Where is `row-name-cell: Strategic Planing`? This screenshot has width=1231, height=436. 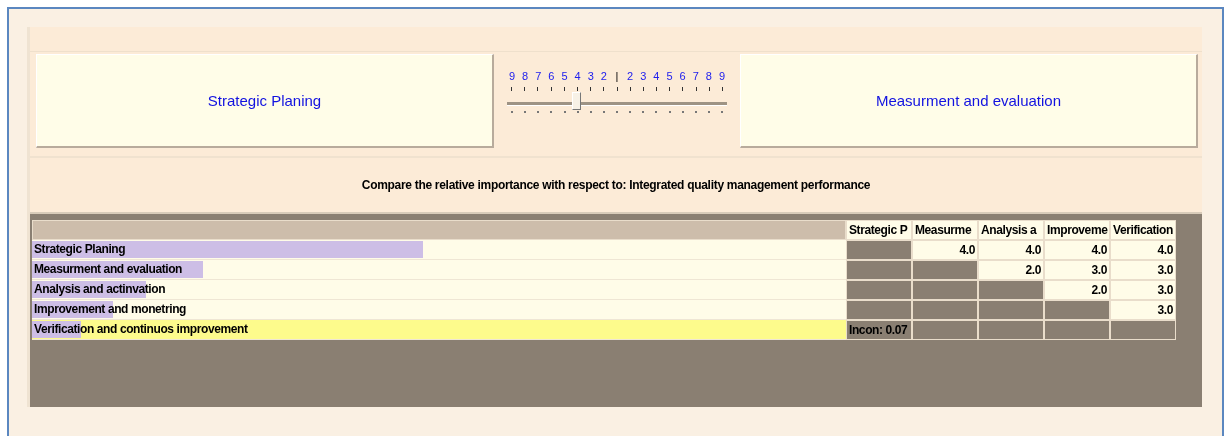 row-name-cell: Strategic Planing is located at coordinates (439, 250).